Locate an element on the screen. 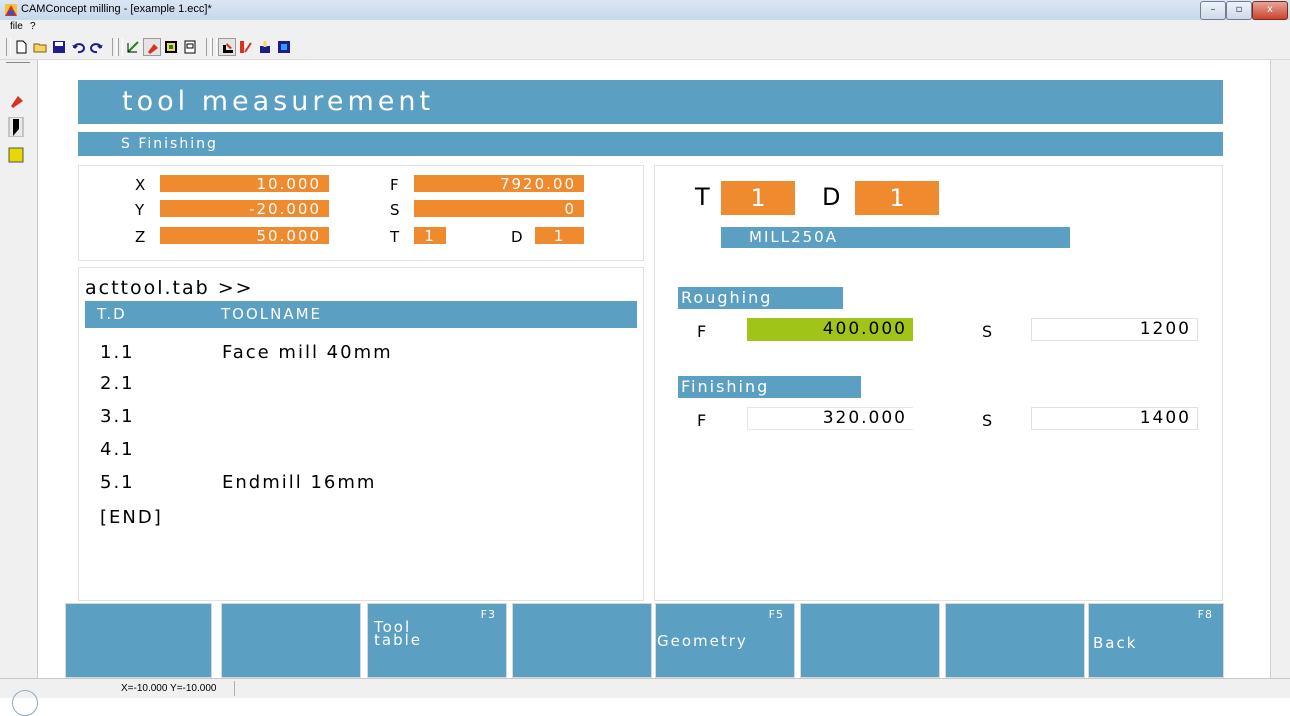 This screenshot has height=716, width=1290. finishing-title: Finishing is located at coordinates (769, 387).